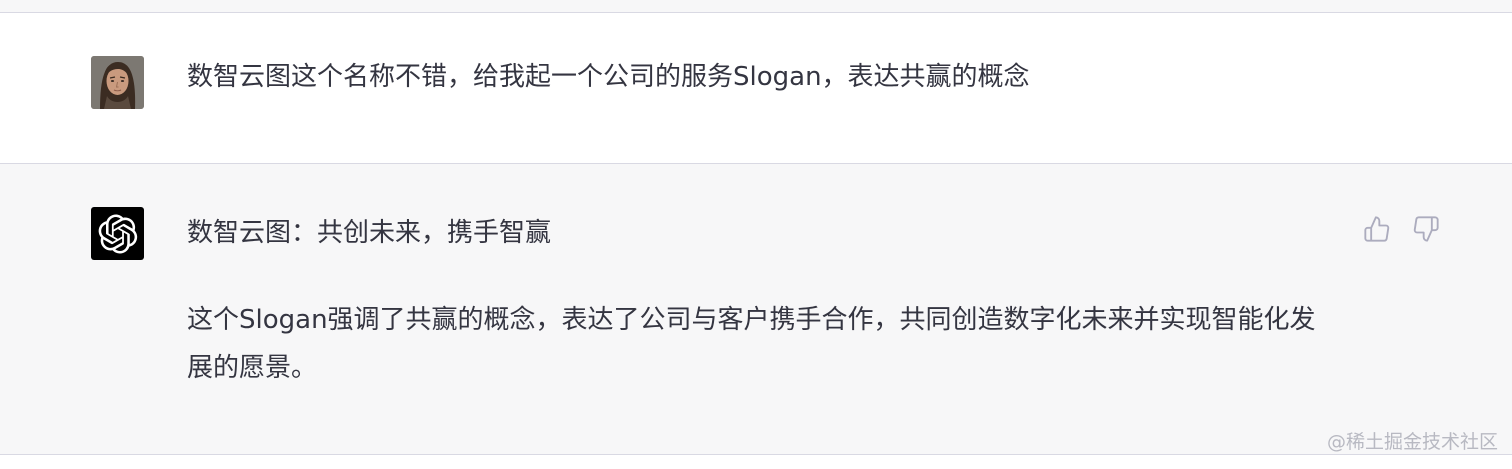 This screenshot has height=469, width=1512. I want to click on thumbs-up-icon, so click(1377, 229).